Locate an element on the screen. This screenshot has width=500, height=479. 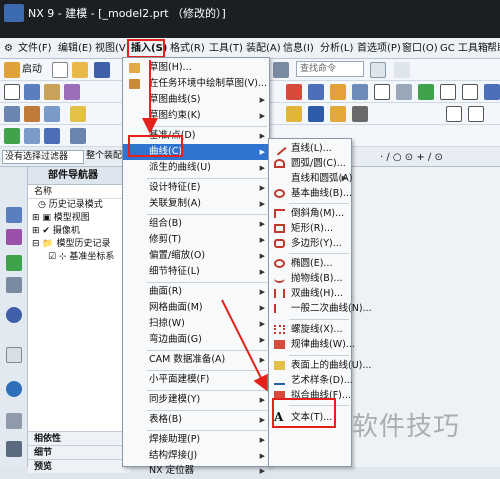
sketch-icon is located at coordinates (12, 92).